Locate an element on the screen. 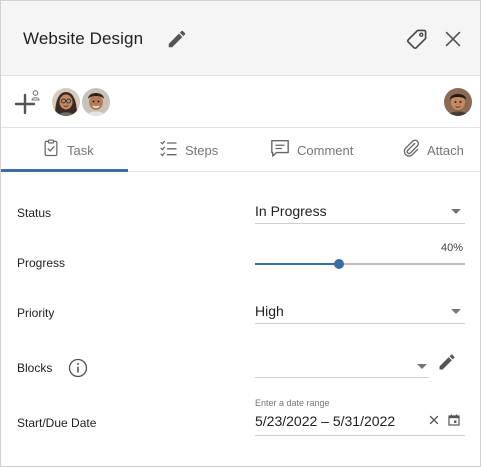  task-title: Website Design is located at coordinates (83, 39).